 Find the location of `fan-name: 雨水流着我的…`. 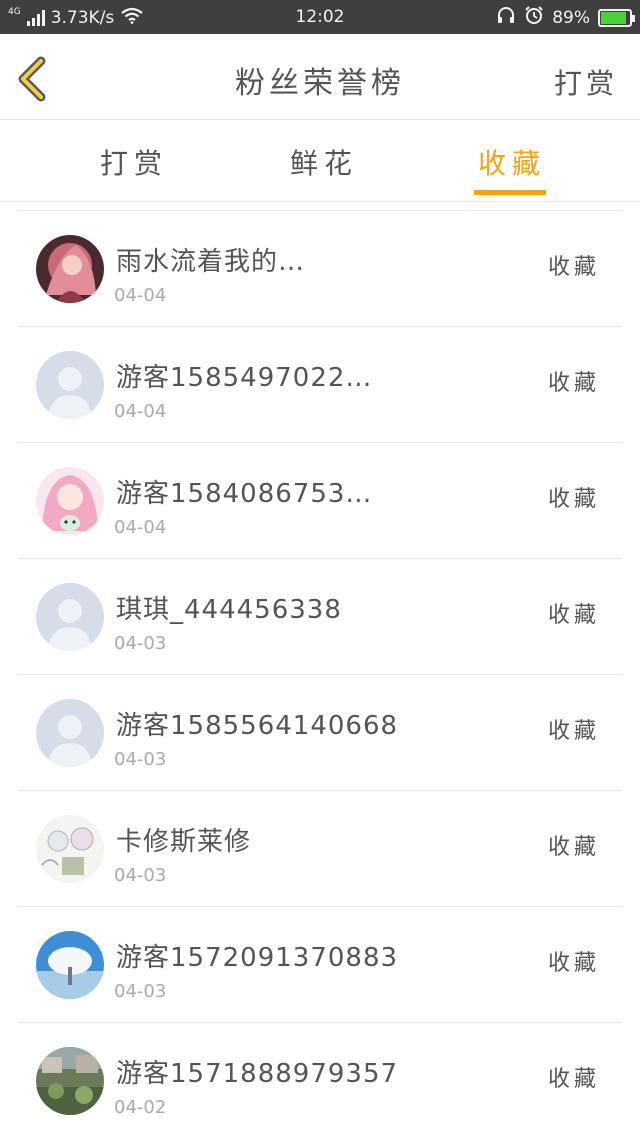

fan-name: 雨水流着我的… is located at coordinates (211, 262).